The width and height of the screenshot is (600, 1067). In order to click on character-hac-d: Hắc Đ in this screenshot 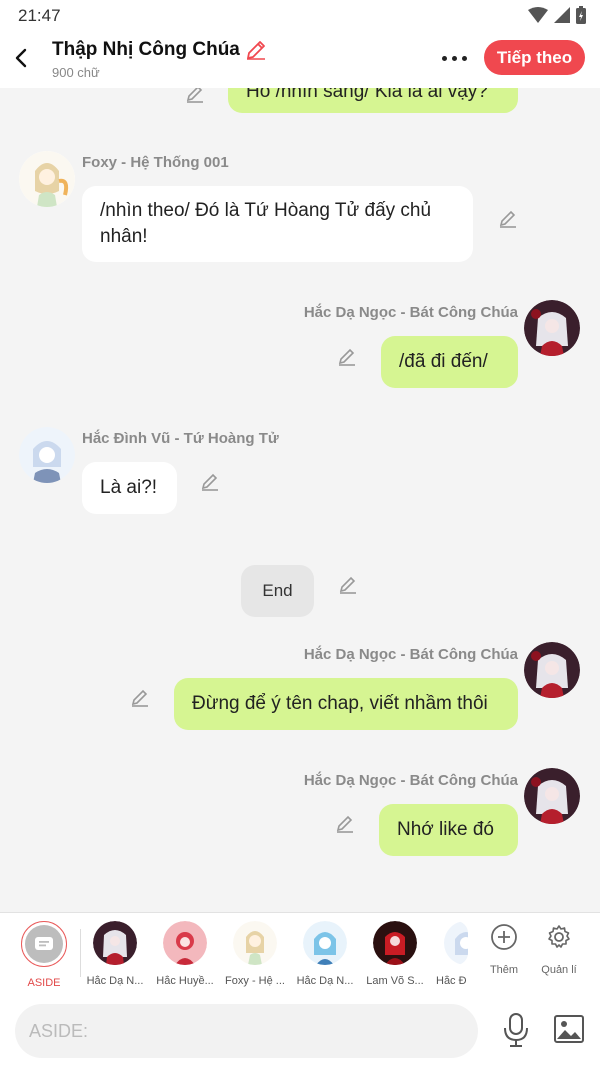, I will do `click(450, 954)`.